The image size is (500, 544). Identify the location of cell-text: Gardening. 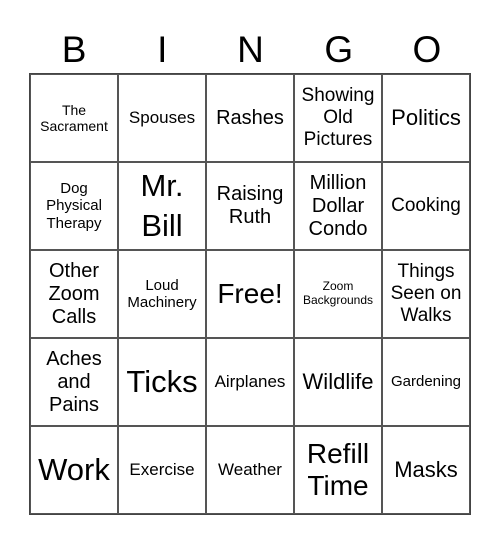
(426, 382).